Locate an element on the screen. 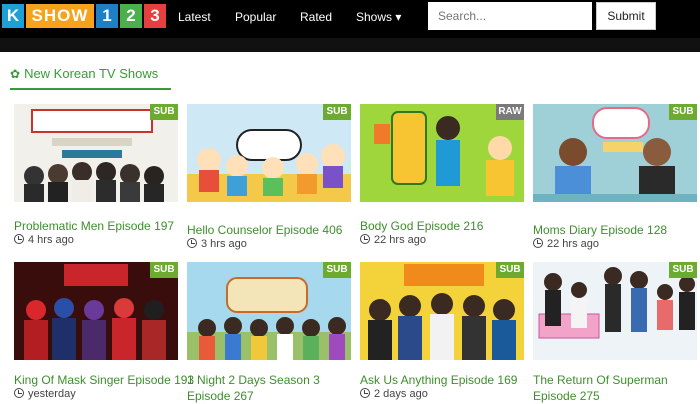  search-submit-button: Submit is located at coordinates (626, 16).